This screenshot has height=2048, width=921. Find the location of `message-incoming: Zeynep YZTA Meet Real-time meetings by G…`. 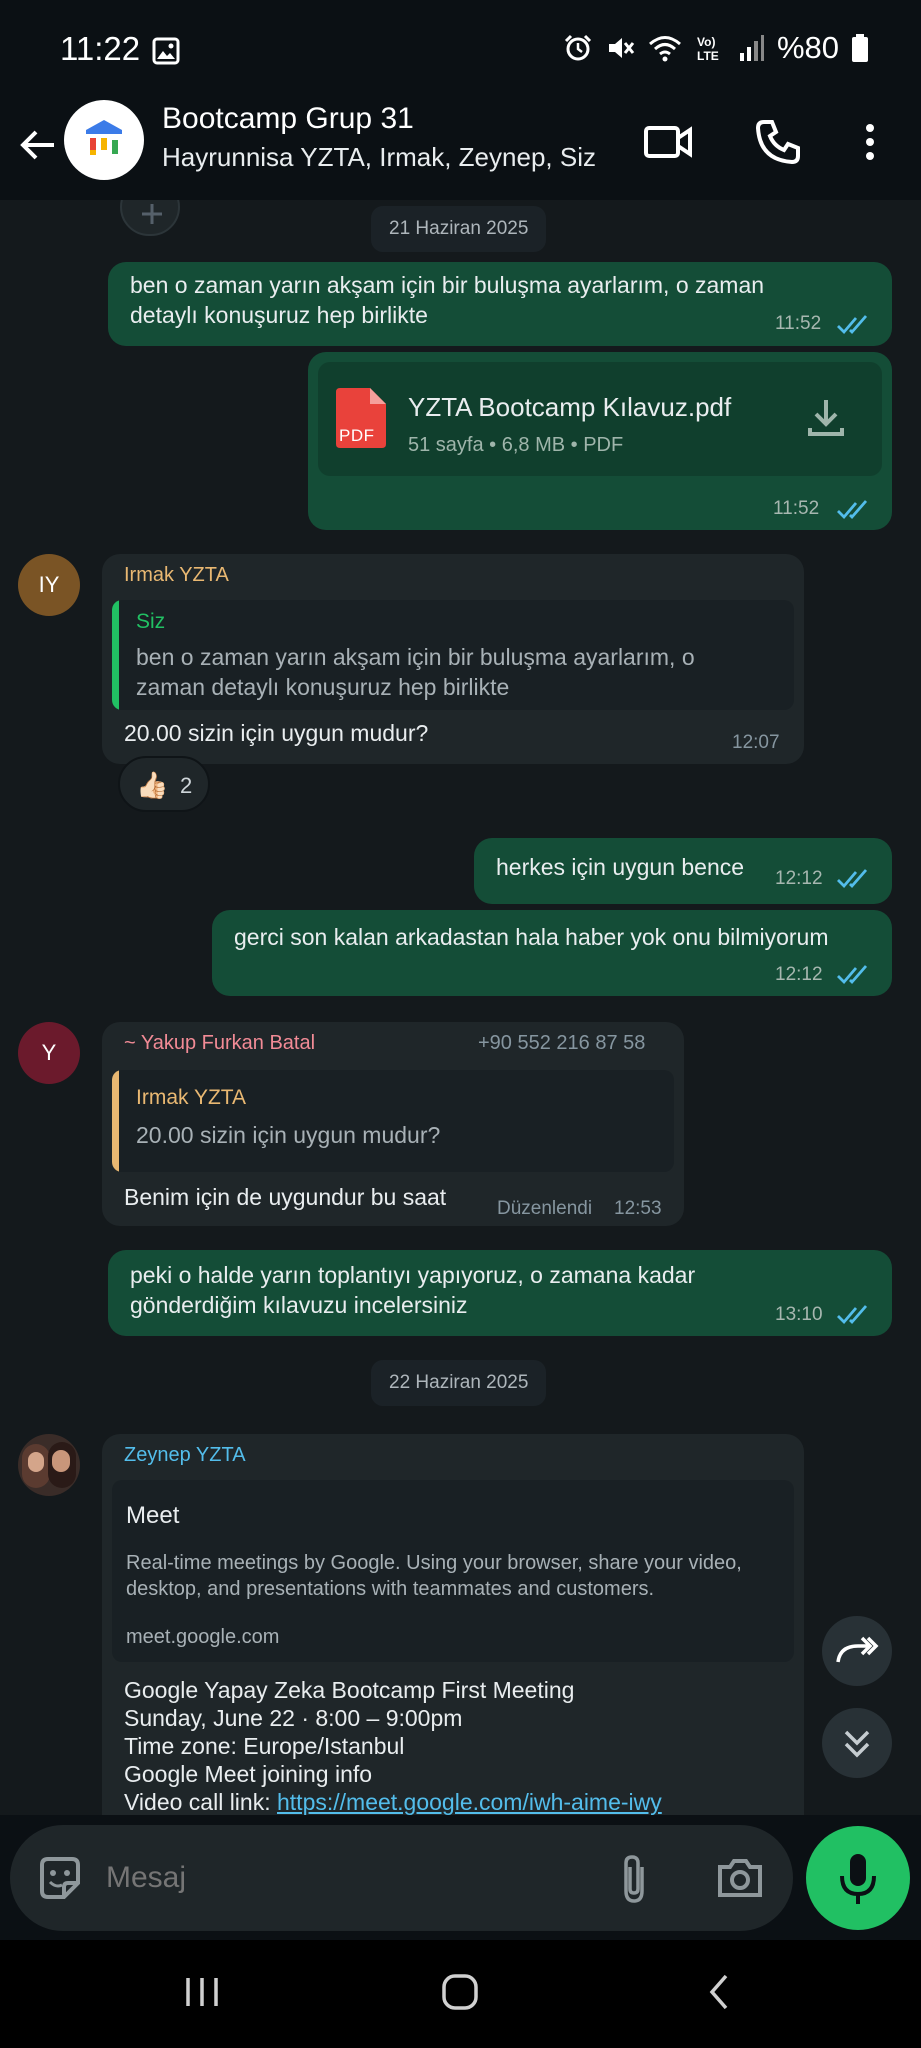

message-incoming: Zeynep YZTA Meet Real-time meetings by G… is located at coordinates (453, 1624).